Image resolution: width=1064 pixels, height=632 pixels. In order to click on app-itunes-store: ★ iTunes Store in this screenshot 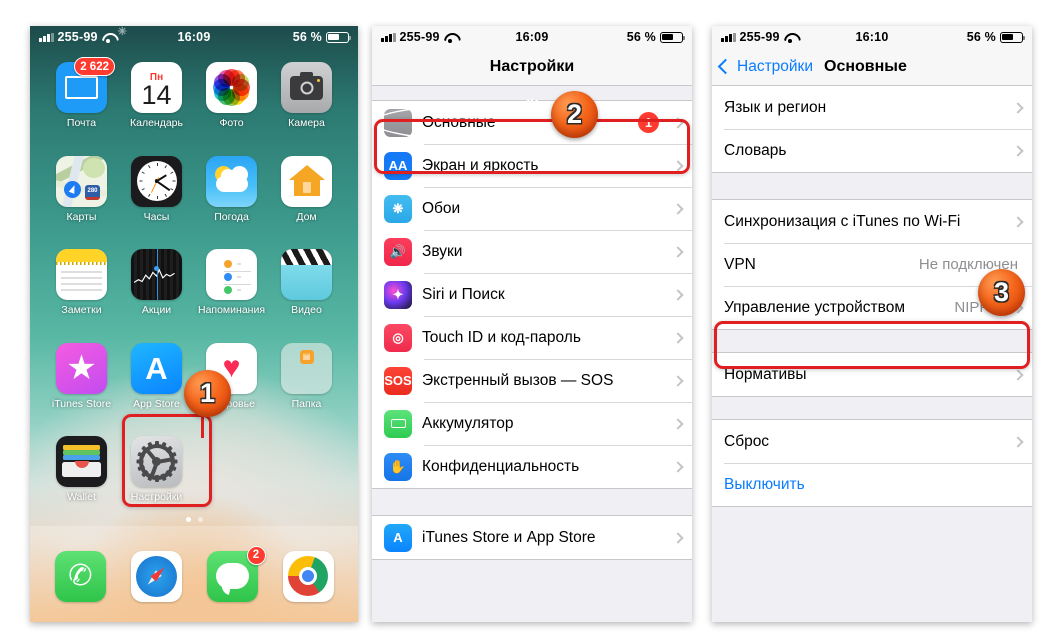, I will do `click(81, 386)`.